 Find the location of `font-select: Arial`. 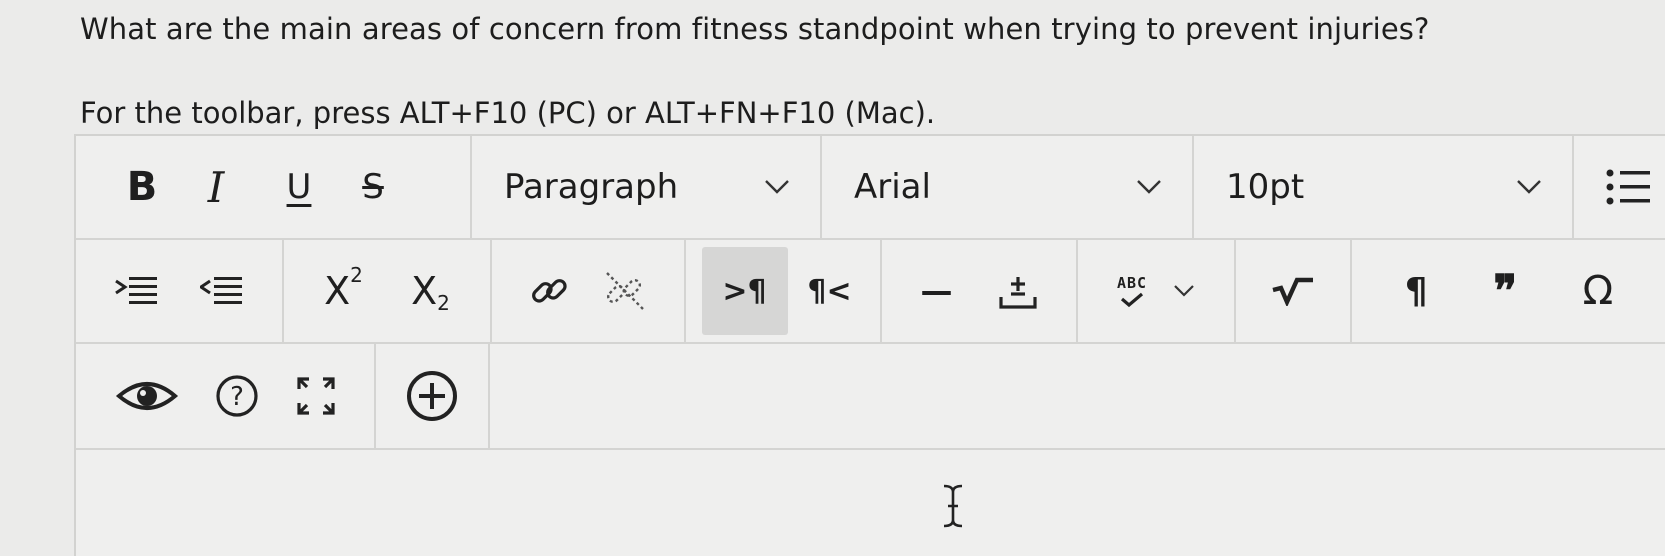

font-select: Arial is located at coordinates (1008, 187).